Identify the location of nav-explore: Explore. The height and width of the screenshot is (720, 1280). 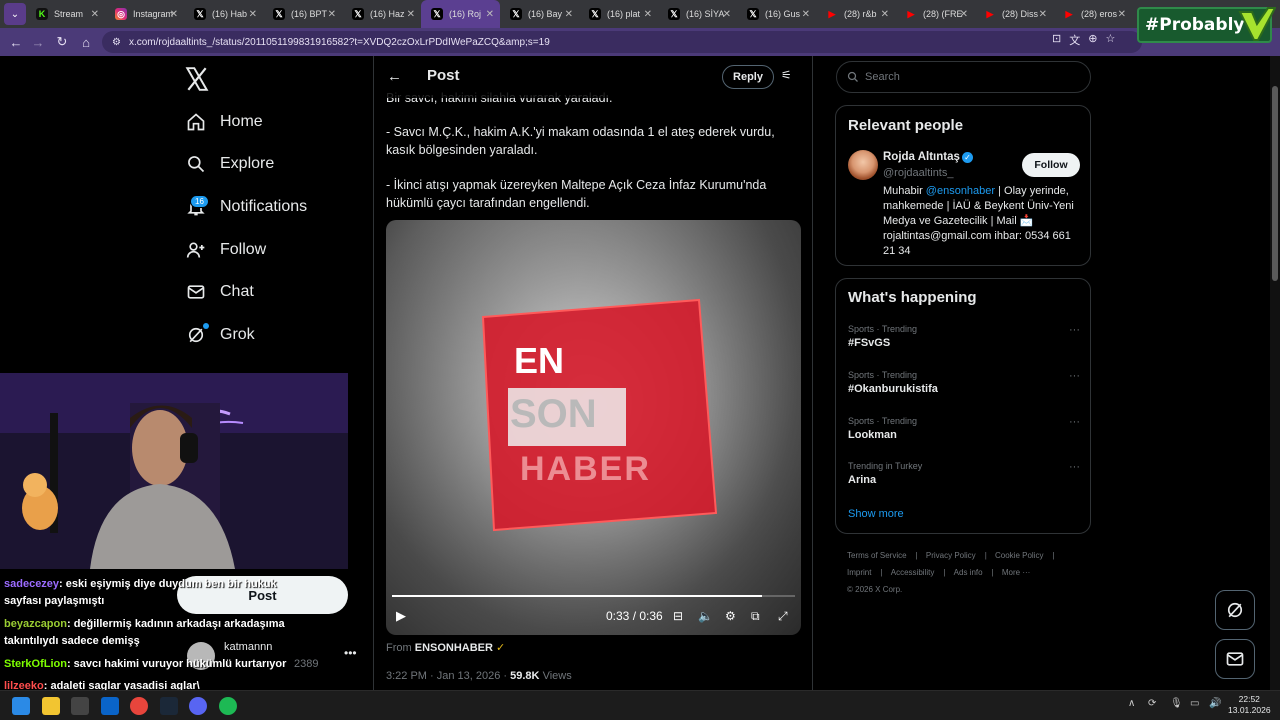
(230, 164).